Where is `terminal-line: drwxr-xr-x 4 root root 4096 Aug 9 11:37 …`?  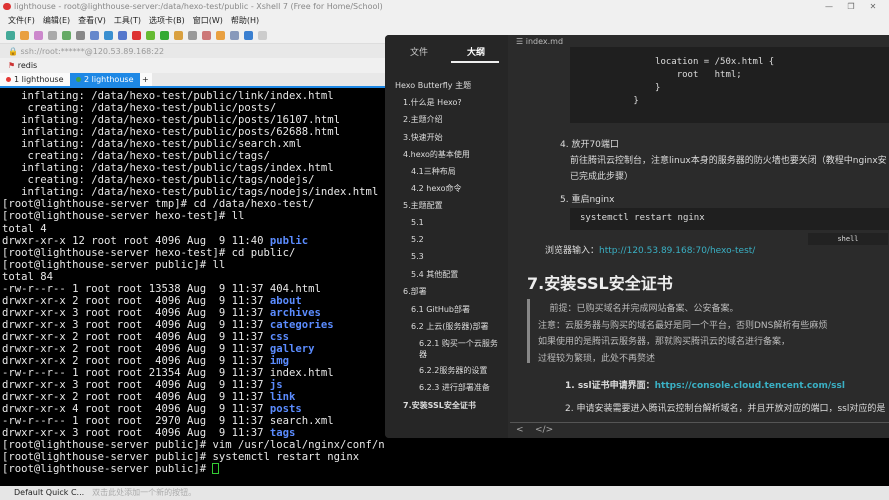 terminal-line: drwxr-xr-x 4 root root 4096 Aug 9 11:37 … is located at coordinates (152, 409).